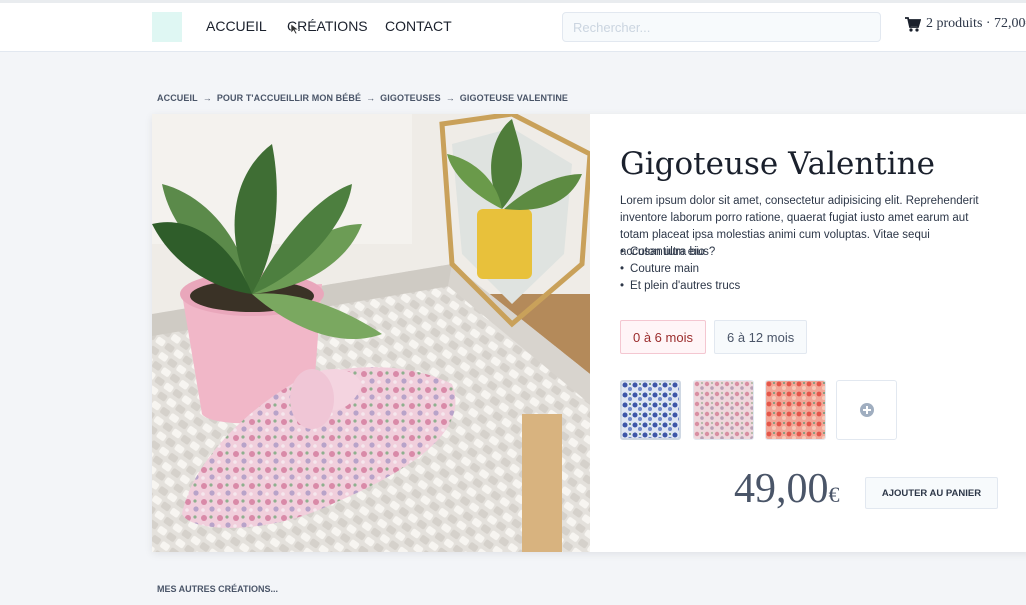  What do you see at coordinates (418, 26) in the screenshot?
I see `nav-contact: CONTACT` at bounding box center [418, 26].